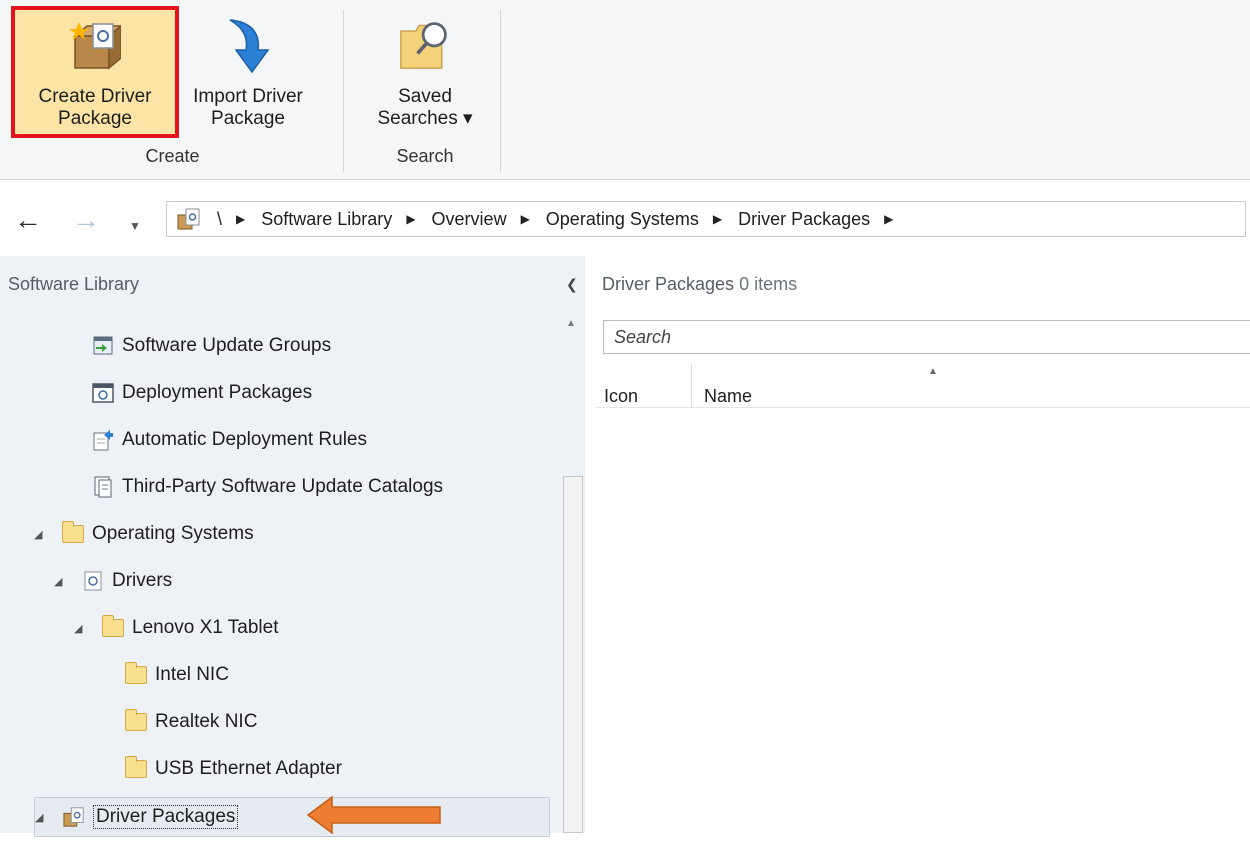 The image size is (1250, 841). Describe the element at coordinates (768, 284) in the screenshot. I see `item-count: 0 items` at that location.